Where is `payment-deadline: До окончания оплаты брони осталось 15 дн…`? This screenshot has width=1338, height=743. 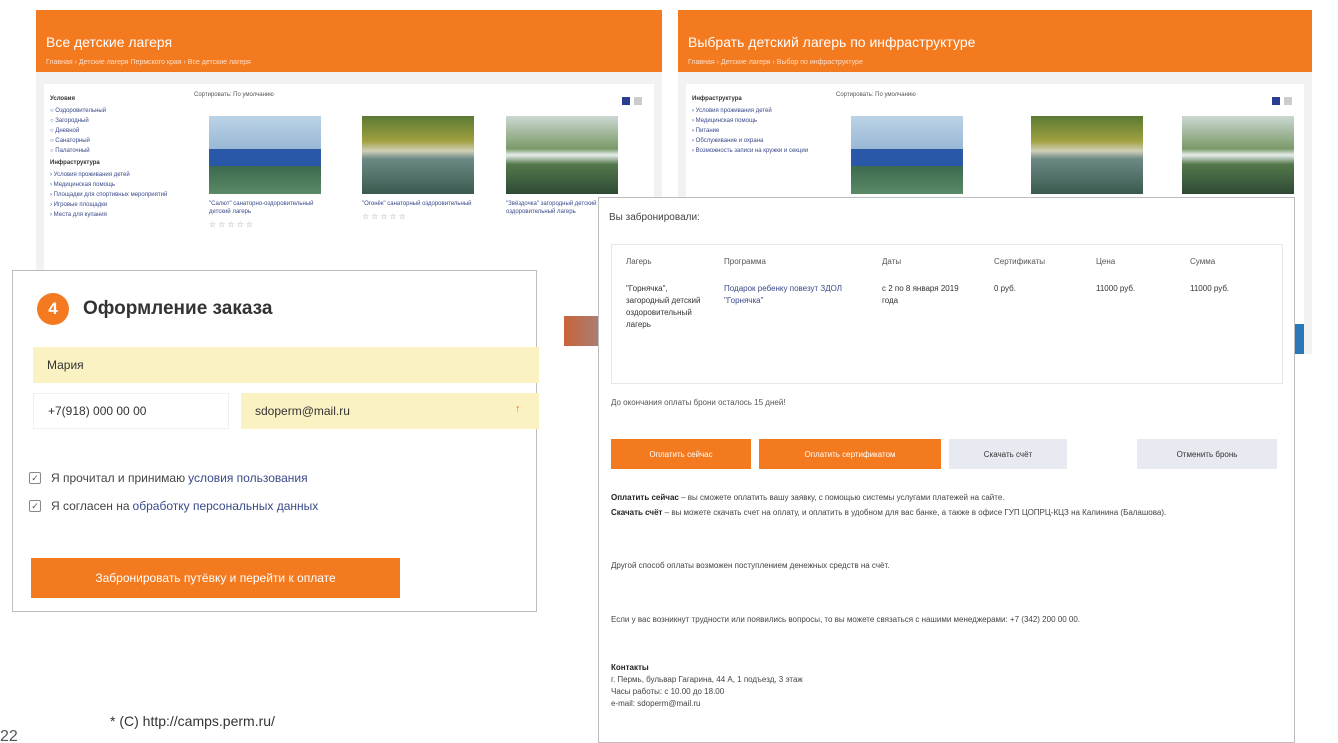
payment-deadline: До окончания оплаты брони осталось 15 дн… is located at coordinates (698, 402).